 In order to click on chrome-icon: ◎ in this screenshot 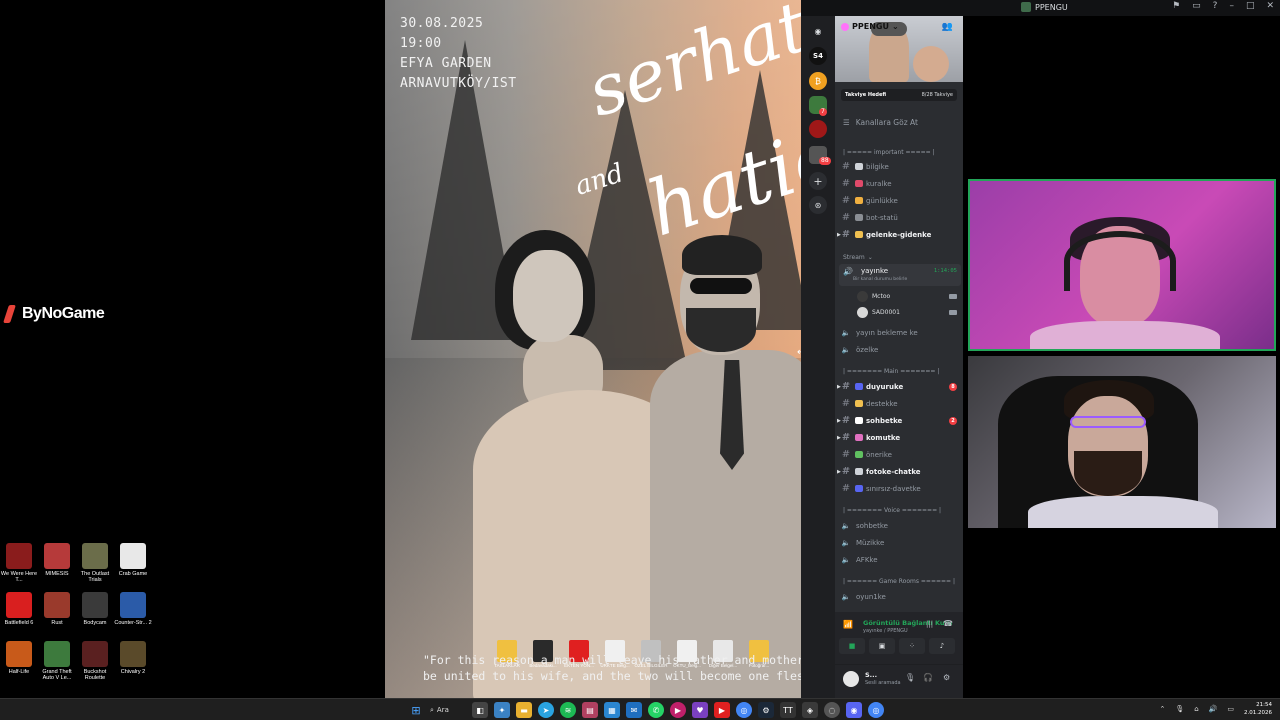, I will do `click(744, 710)`.